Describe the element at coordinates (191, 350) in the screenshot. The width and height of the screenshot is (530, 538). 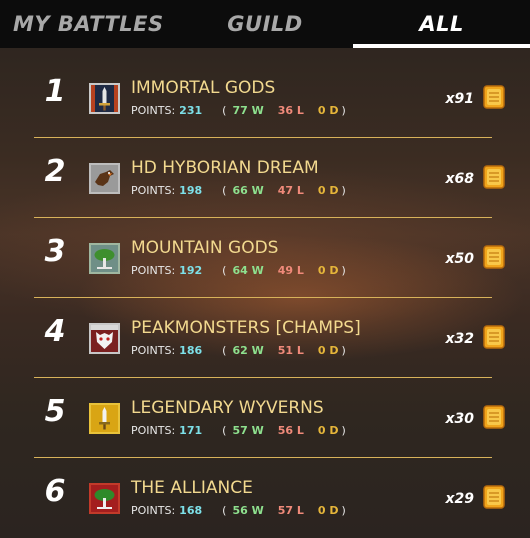
I see `points-value: 186` at that location.